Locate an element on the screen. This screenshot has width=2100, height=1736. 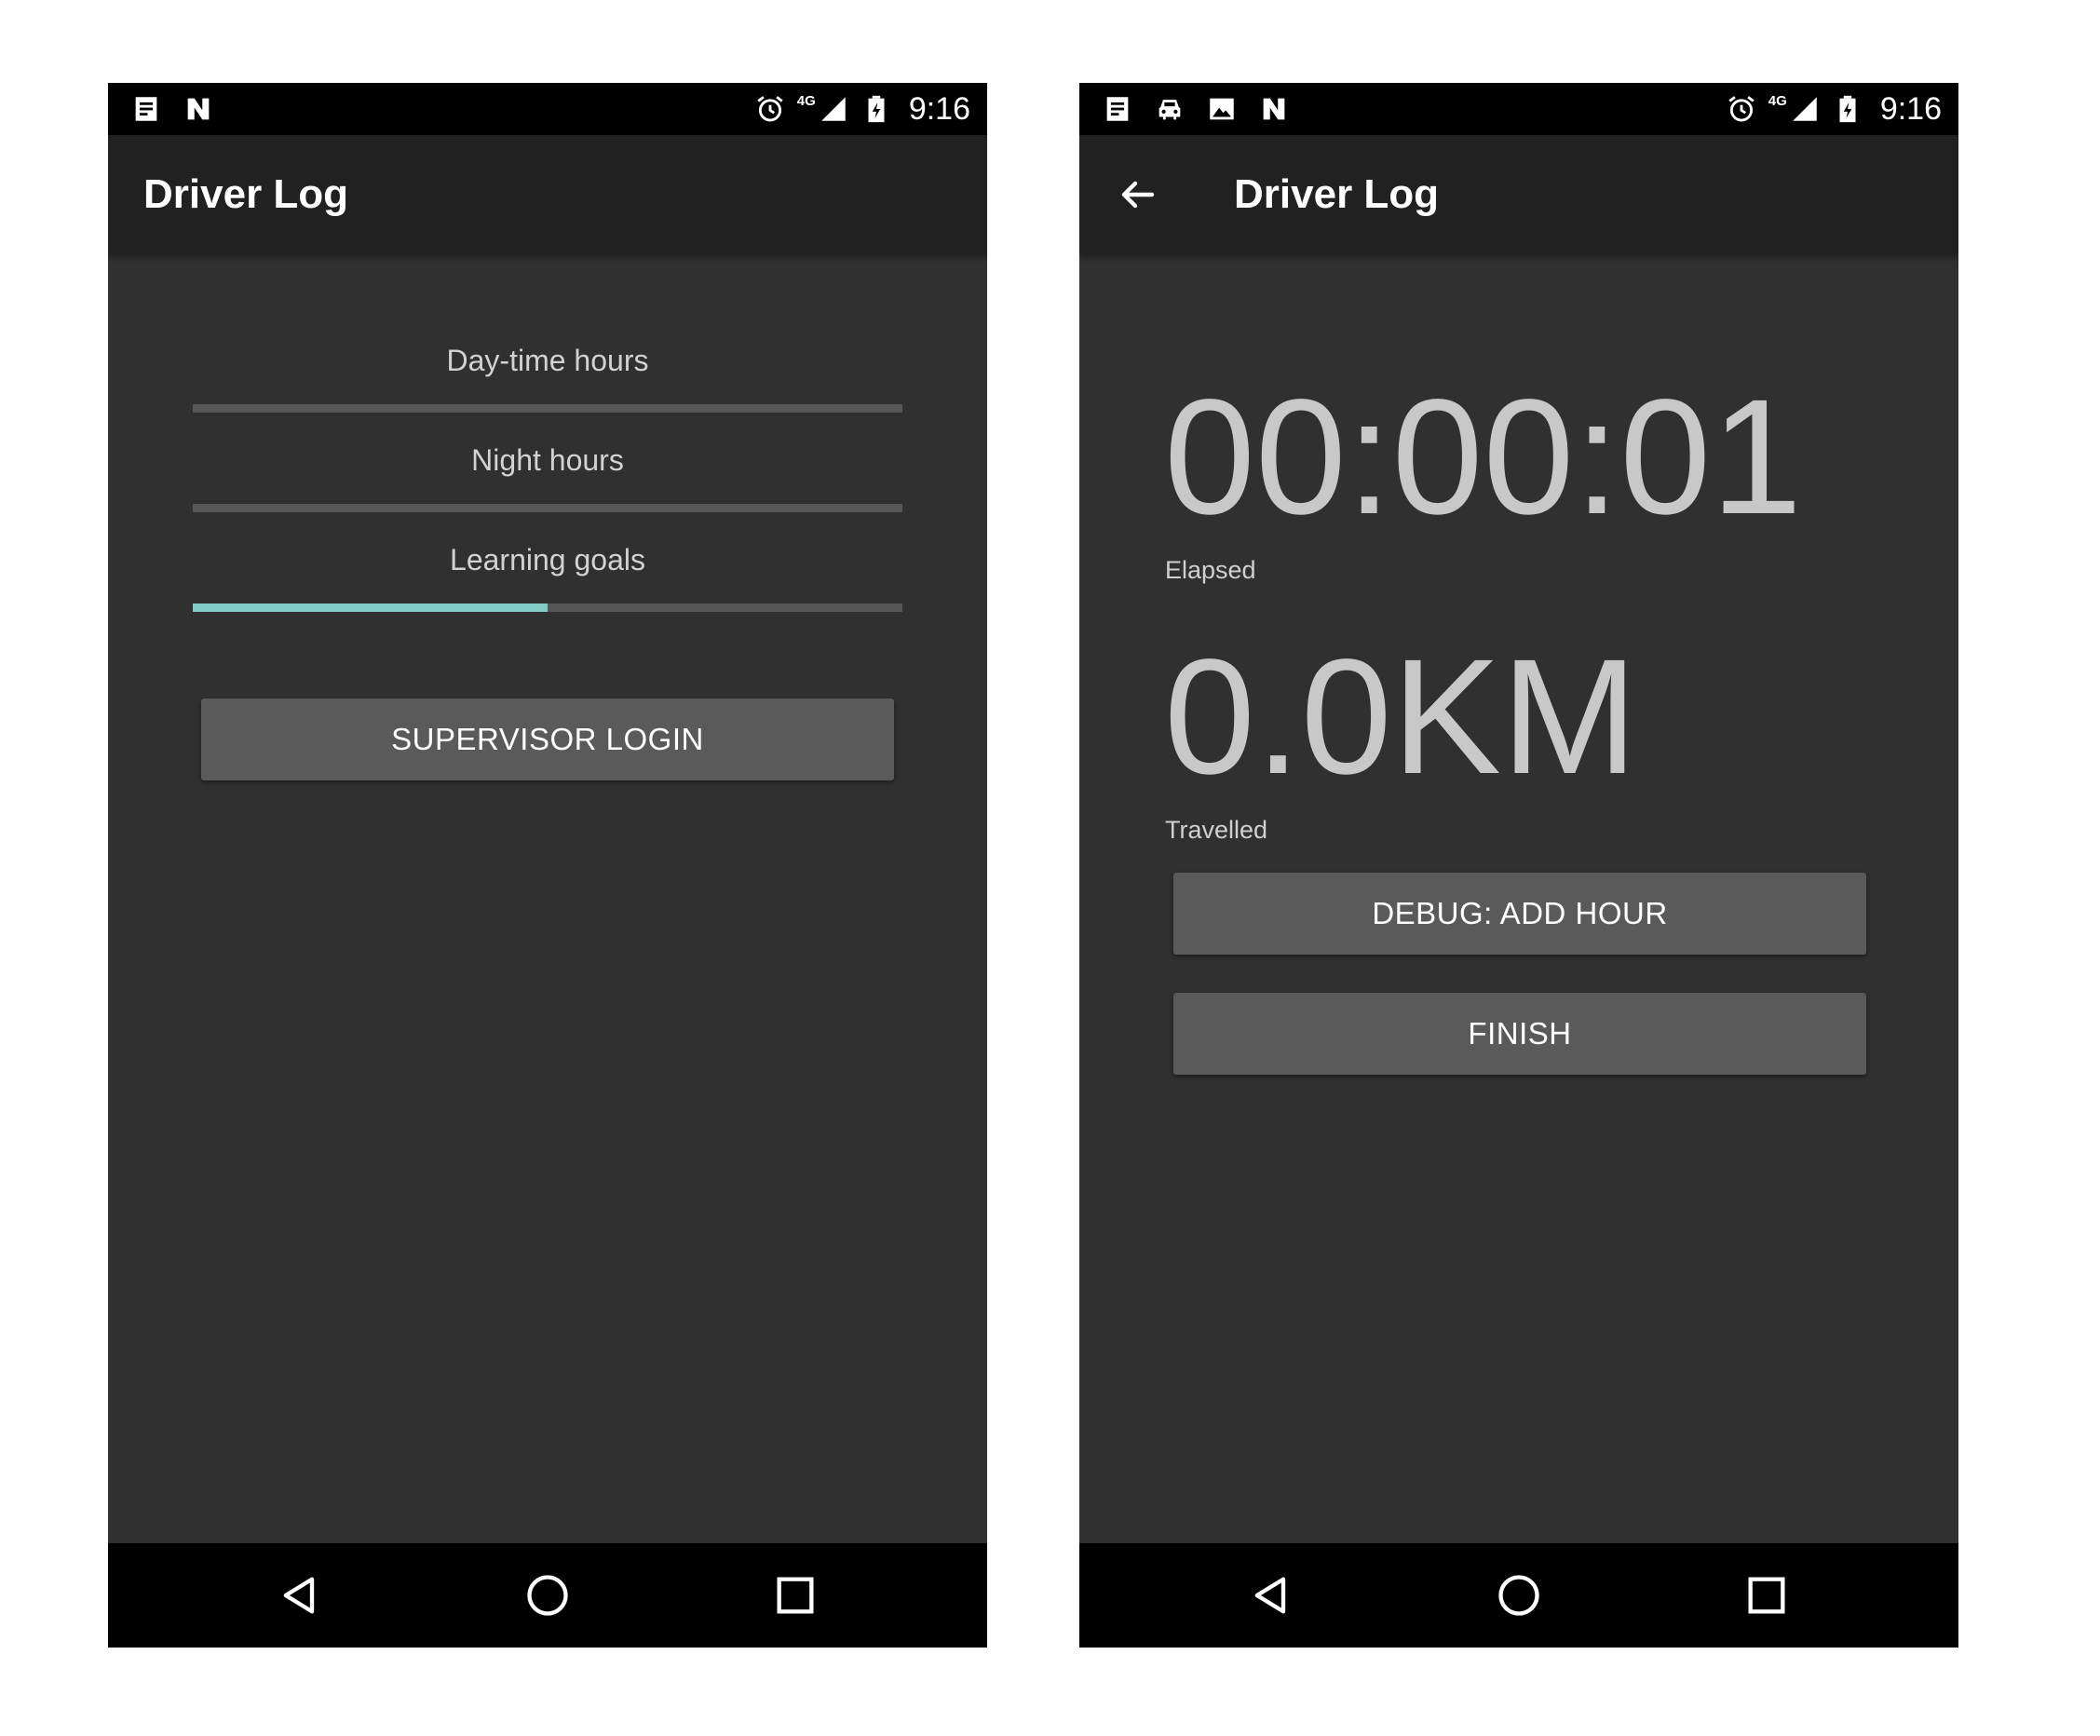
image-icon is located at coordinates (1222, 109).